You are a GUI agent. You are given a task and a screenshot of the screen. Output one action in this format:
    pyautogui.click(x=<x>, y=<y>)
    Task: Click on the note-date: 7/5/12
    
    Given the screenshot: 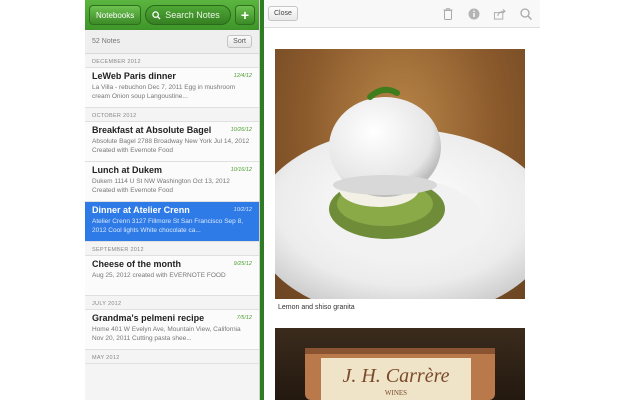 What is the action you would take?
    pyautogui.click(x=244, y=318)
    